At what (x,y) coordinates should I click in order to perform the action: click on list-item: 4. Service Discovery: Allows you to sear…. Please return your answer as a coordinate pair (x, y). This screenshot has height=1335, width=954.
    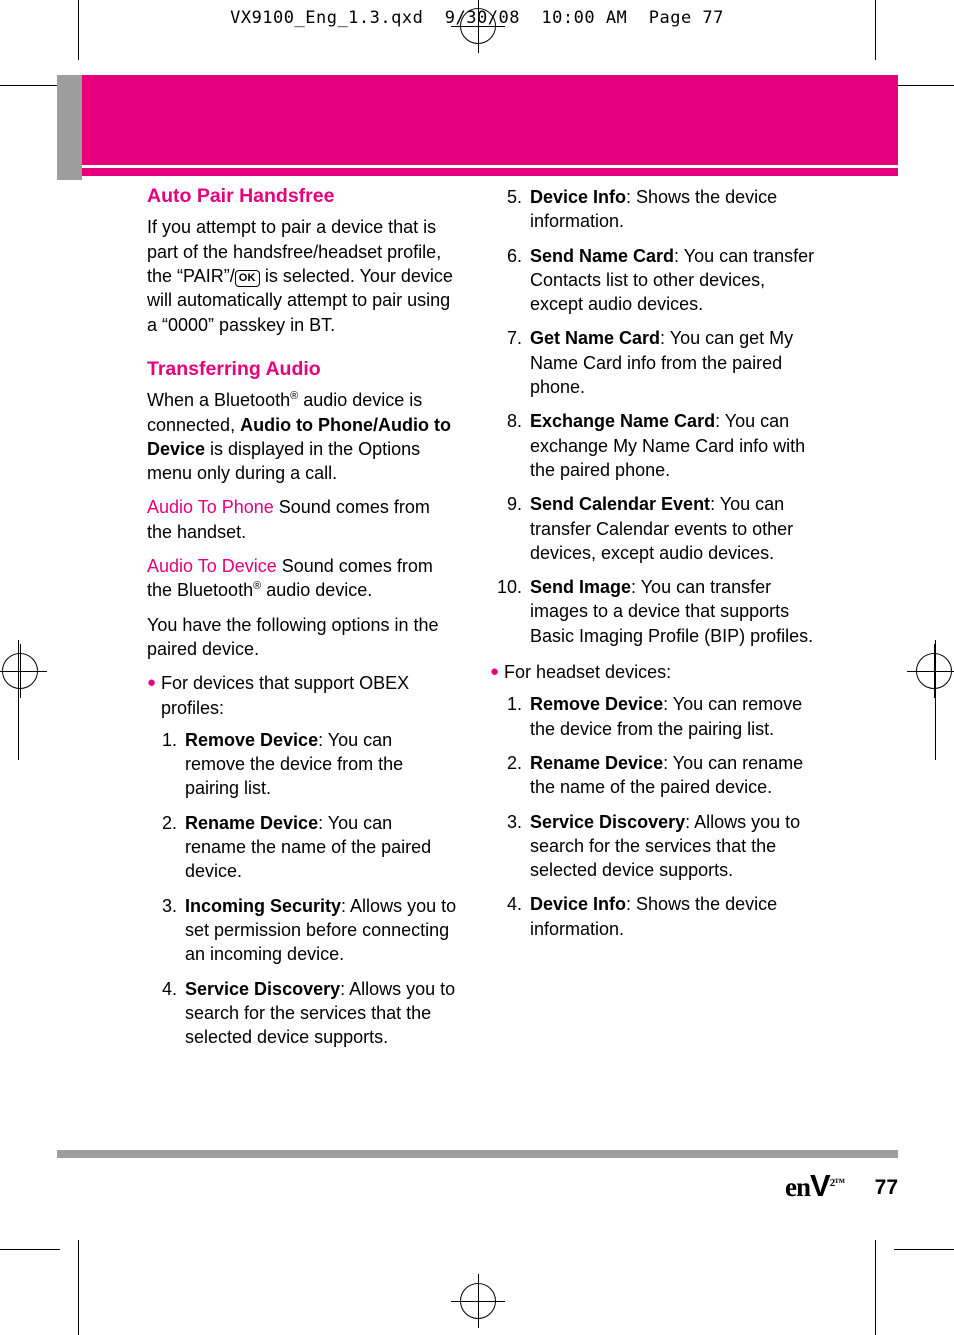
    Looking at the image, I should click on (302, 1013).